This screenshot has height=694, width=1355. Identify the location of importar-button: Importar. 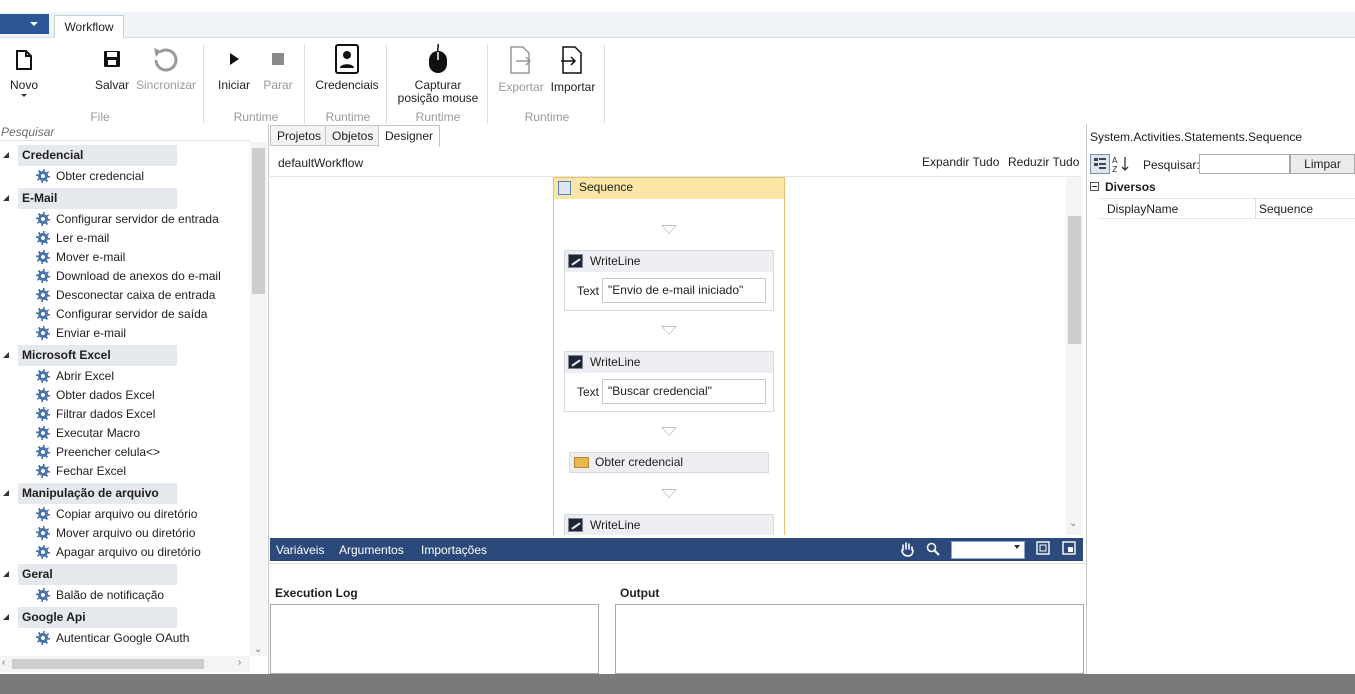
(573, 70).